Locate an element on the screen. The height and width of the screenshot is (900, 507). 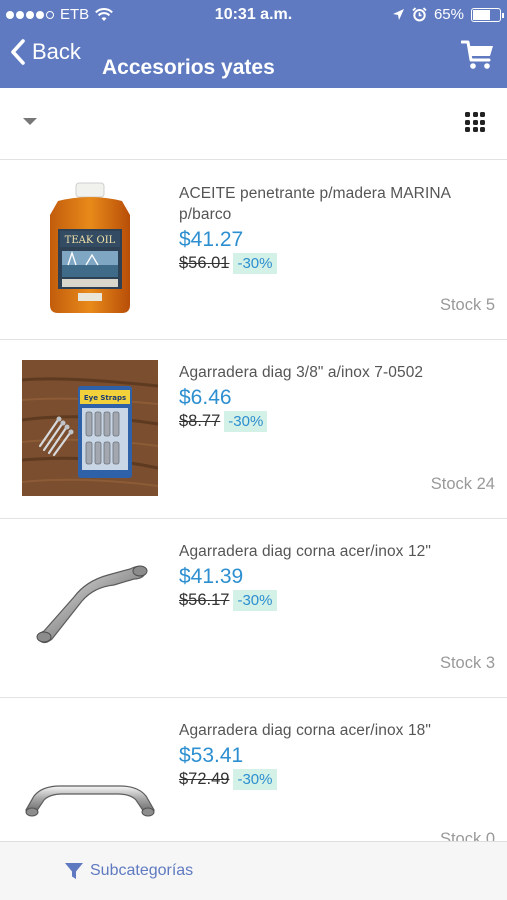
original-price: $8.77 is located at coordinates (200, 421).